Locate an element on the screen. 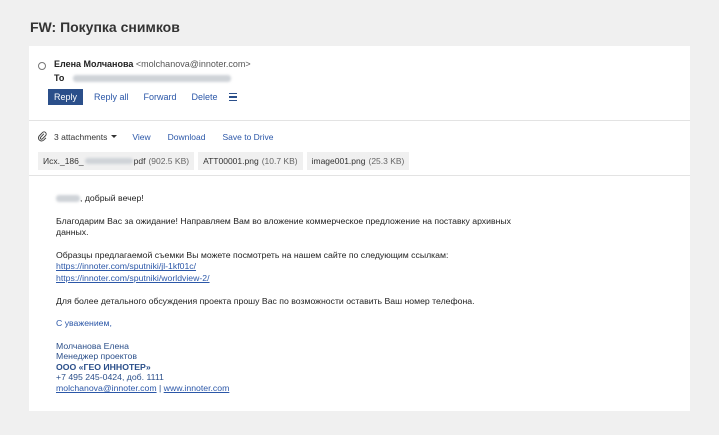 This screenshot has width=719, height=435. sender-line: Елена Молчанова <molchanova@innoter.com> is located at coordinates (152, 64).